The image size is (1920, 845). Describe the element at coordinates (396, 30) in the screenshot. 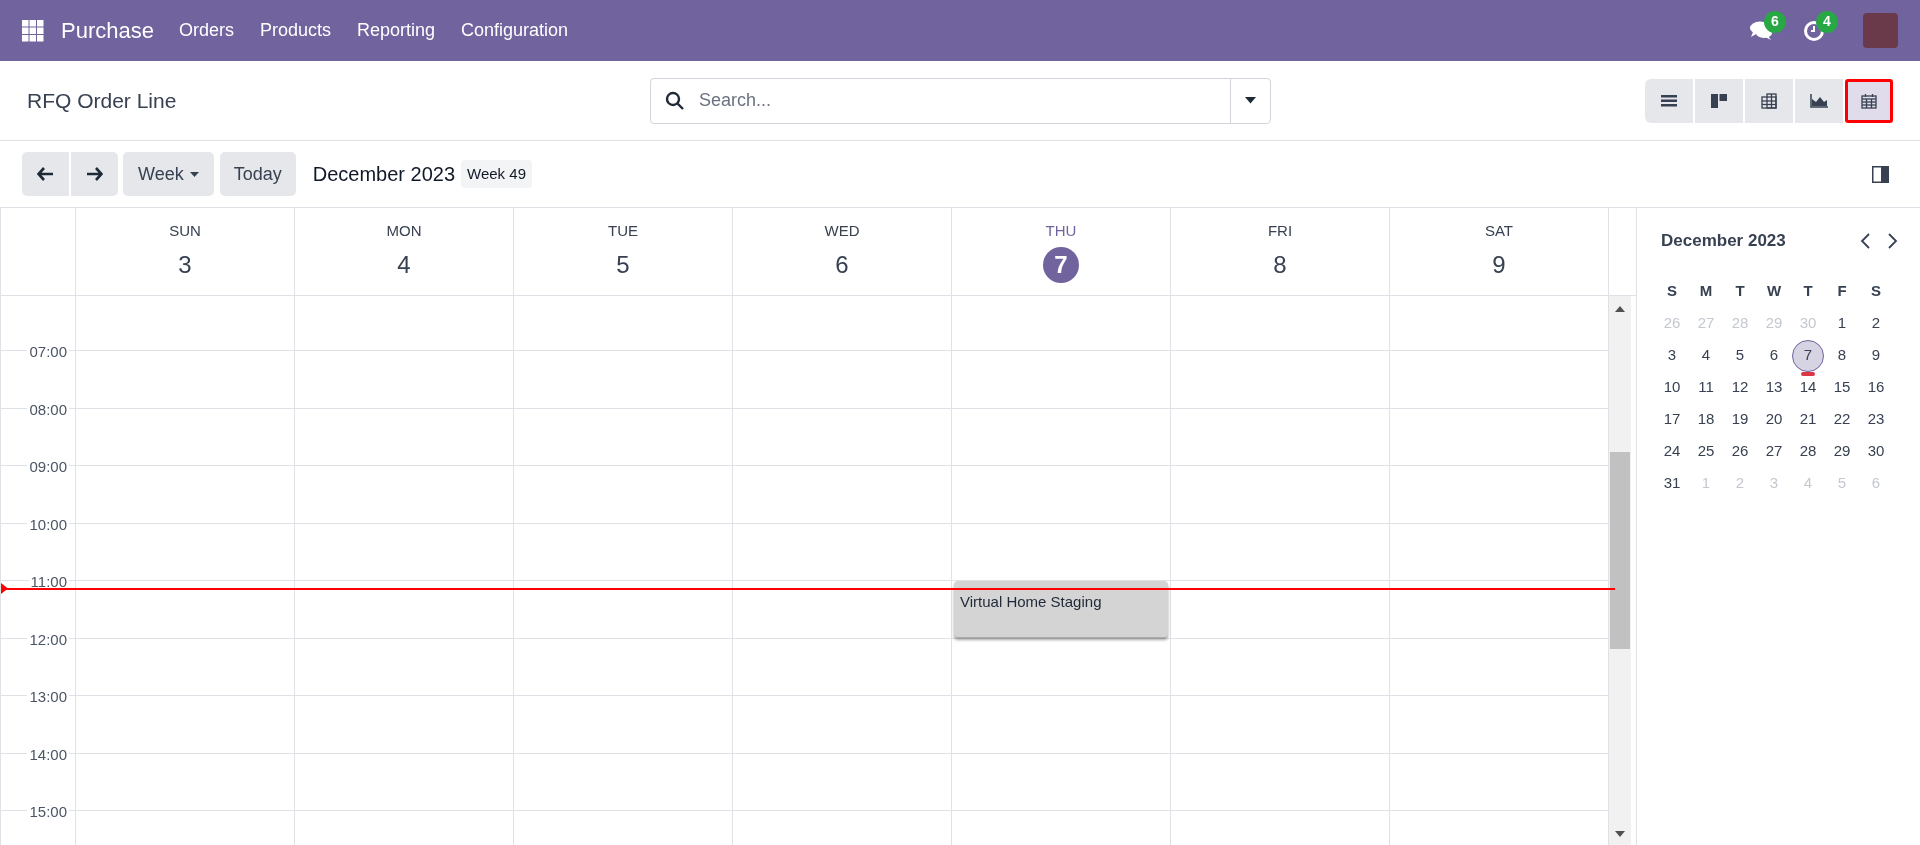

I see `menu-item: Reporting` at that location.